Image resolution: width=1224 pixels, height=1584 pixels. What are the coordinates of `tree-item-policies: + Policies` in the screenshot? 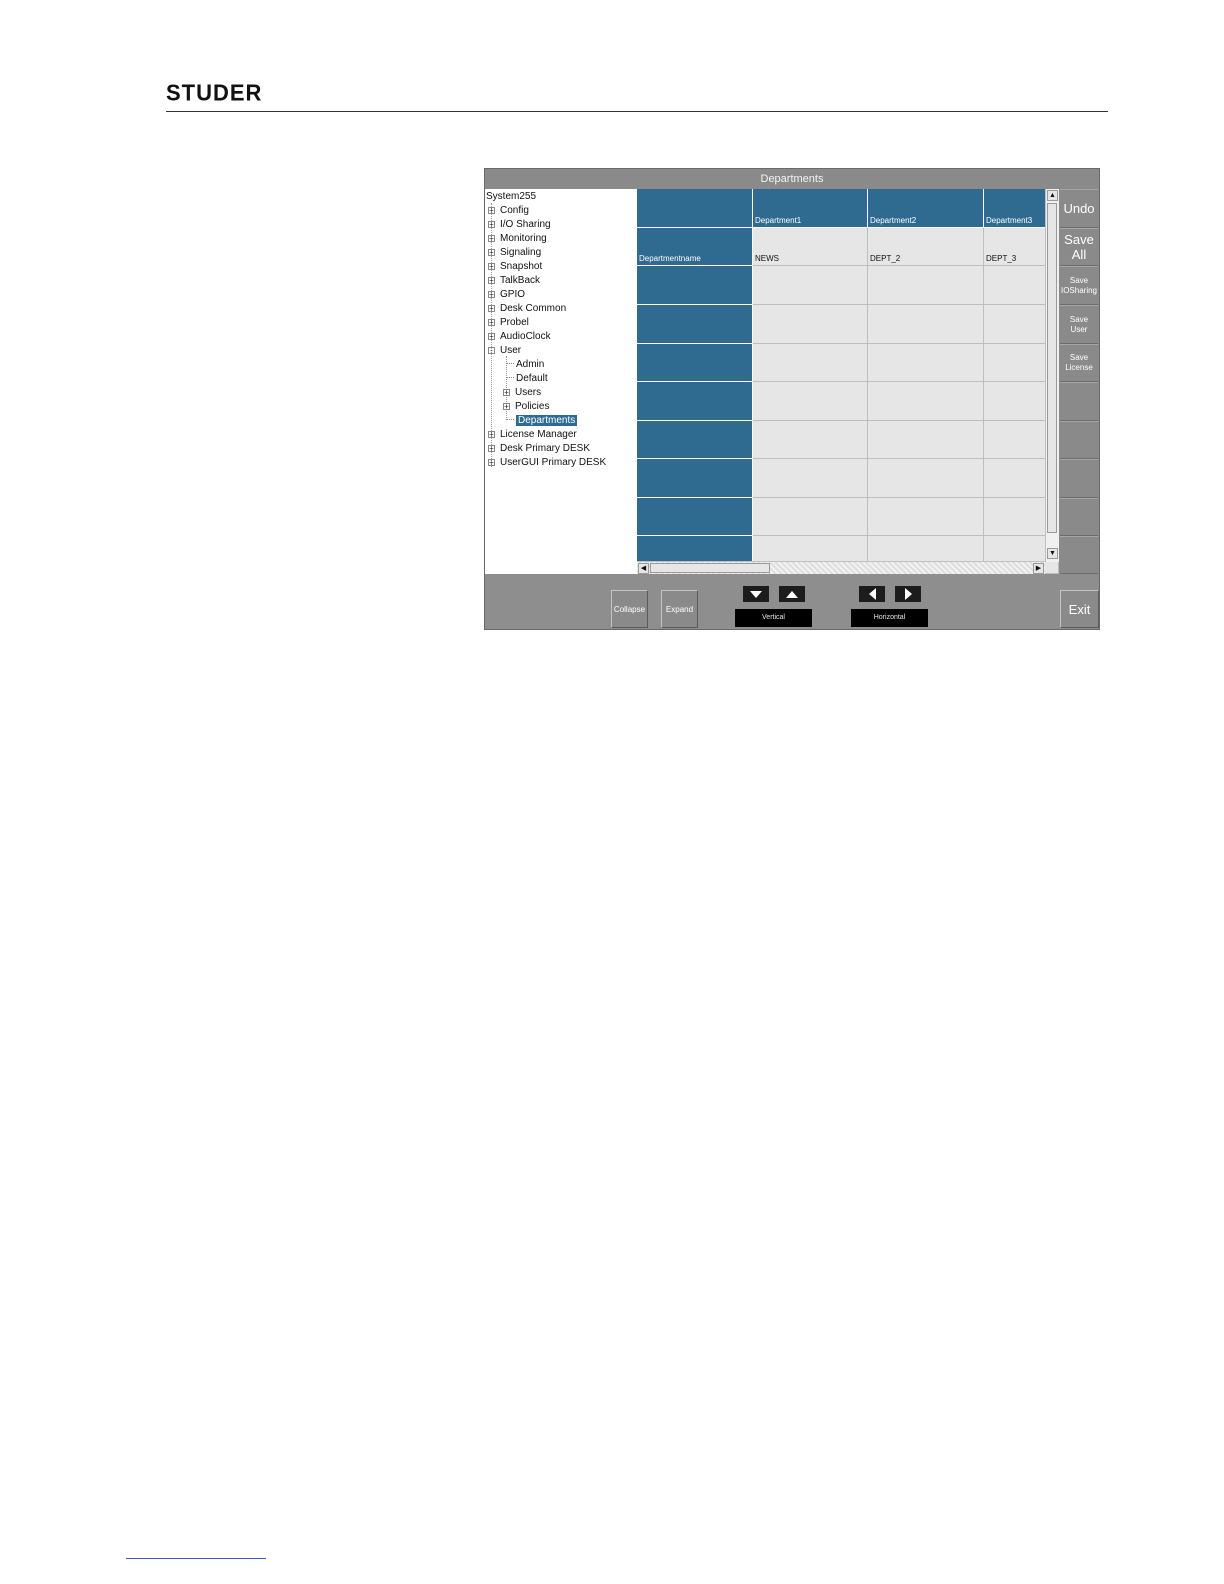 It's located at (526, 407).